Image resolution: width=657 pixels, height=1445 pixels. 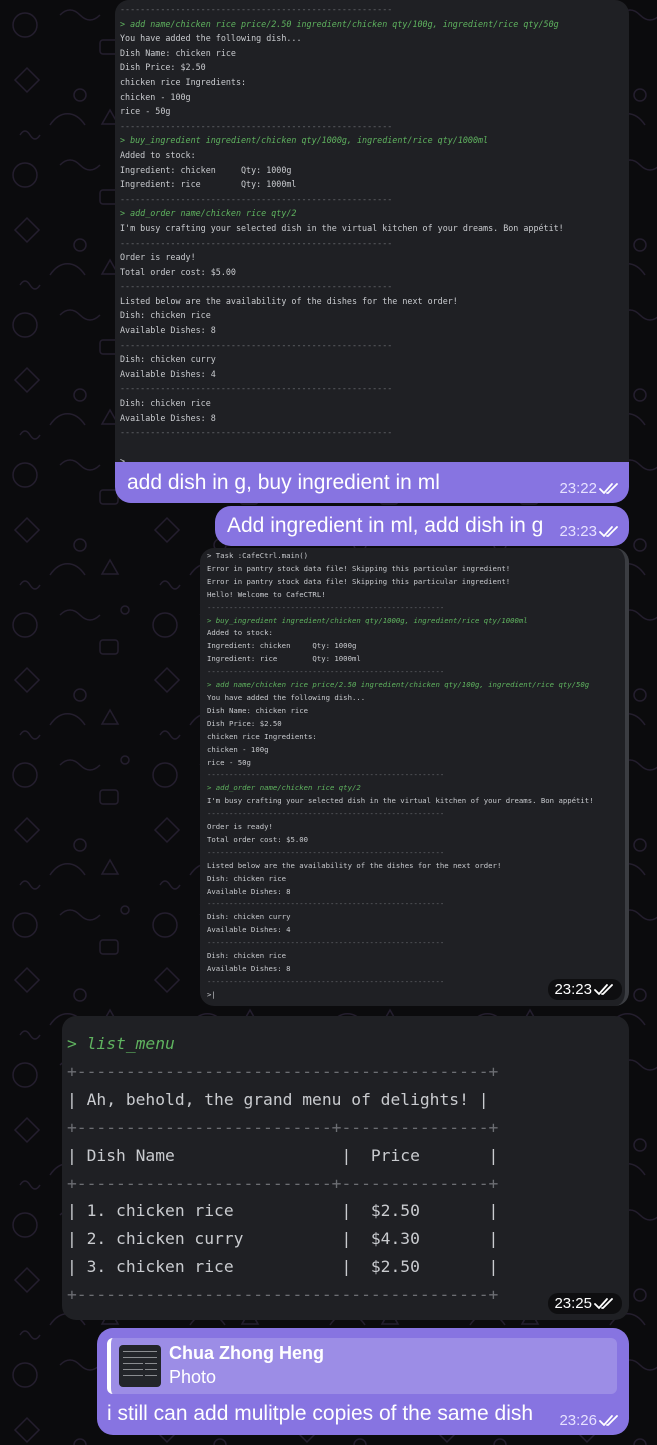 I want to click on reply-preview: Chua Zhong Heng Photo, so click(x=362, y=1366).